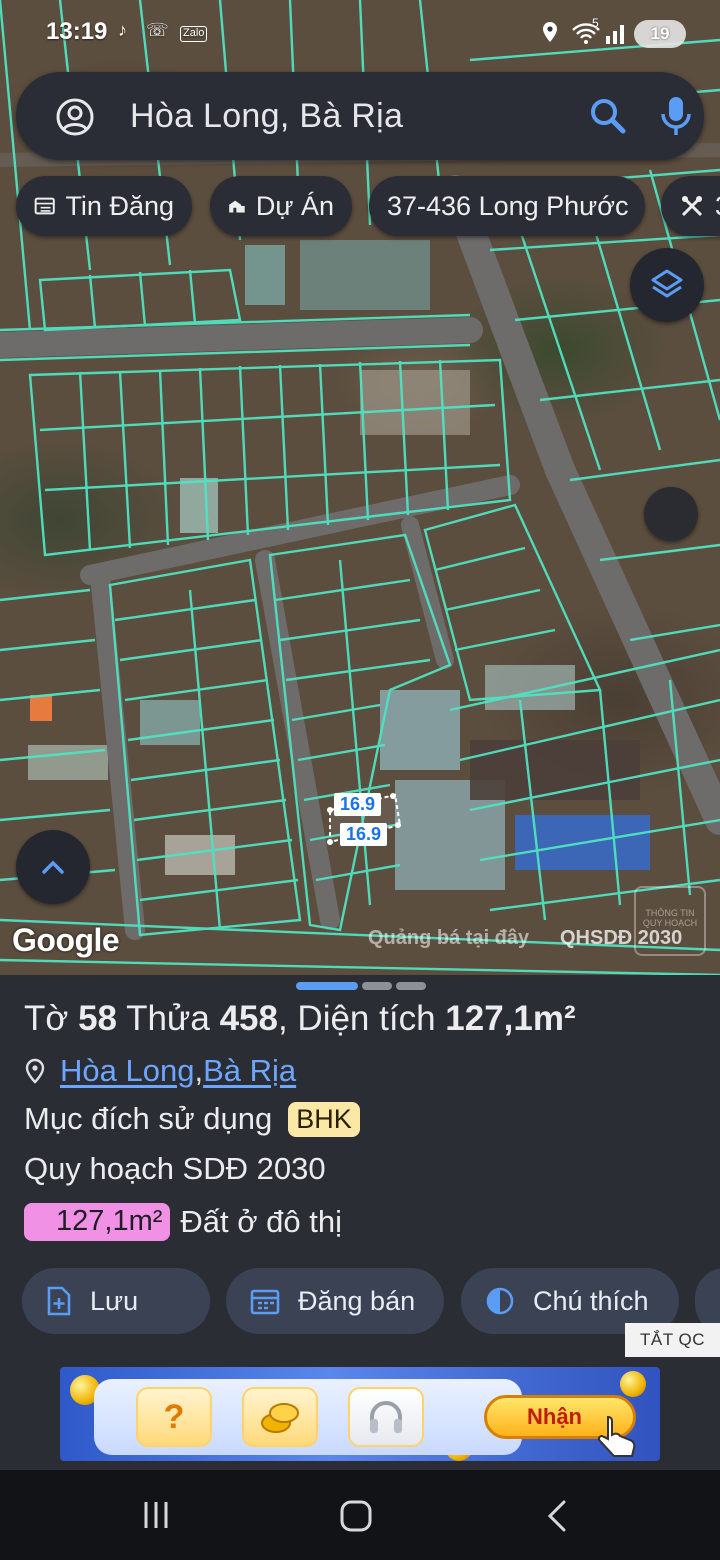  I want to click on google-logo: Google, so click(66, 940).